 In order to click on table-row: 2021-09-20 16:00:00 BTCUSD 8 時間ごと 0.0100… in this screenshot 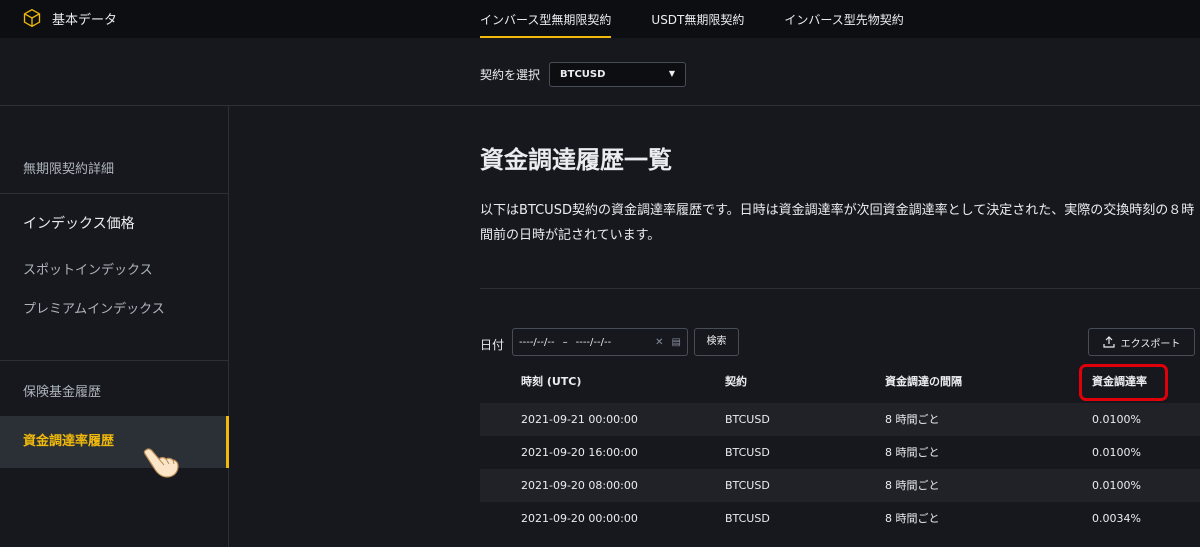, I will do `click(840, 452)`.